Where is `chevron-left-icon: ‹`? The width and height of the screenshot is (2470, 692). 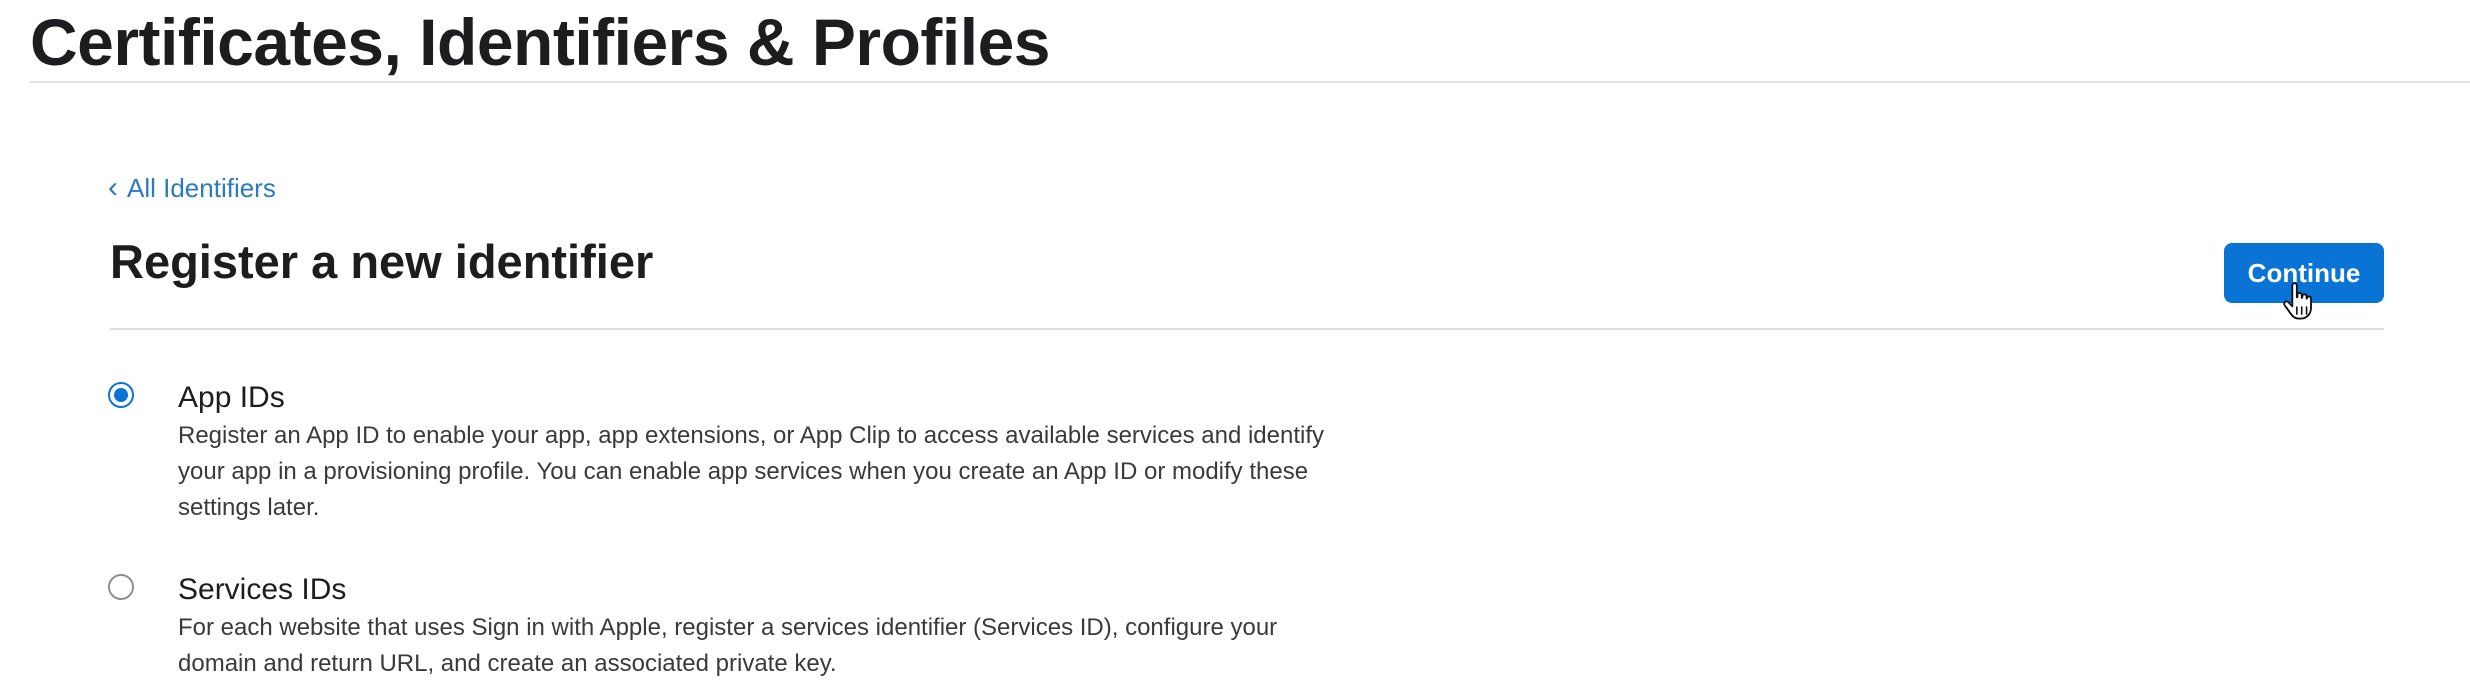
chevron-left-icon: ‹ is located at coordinates (113, 187).